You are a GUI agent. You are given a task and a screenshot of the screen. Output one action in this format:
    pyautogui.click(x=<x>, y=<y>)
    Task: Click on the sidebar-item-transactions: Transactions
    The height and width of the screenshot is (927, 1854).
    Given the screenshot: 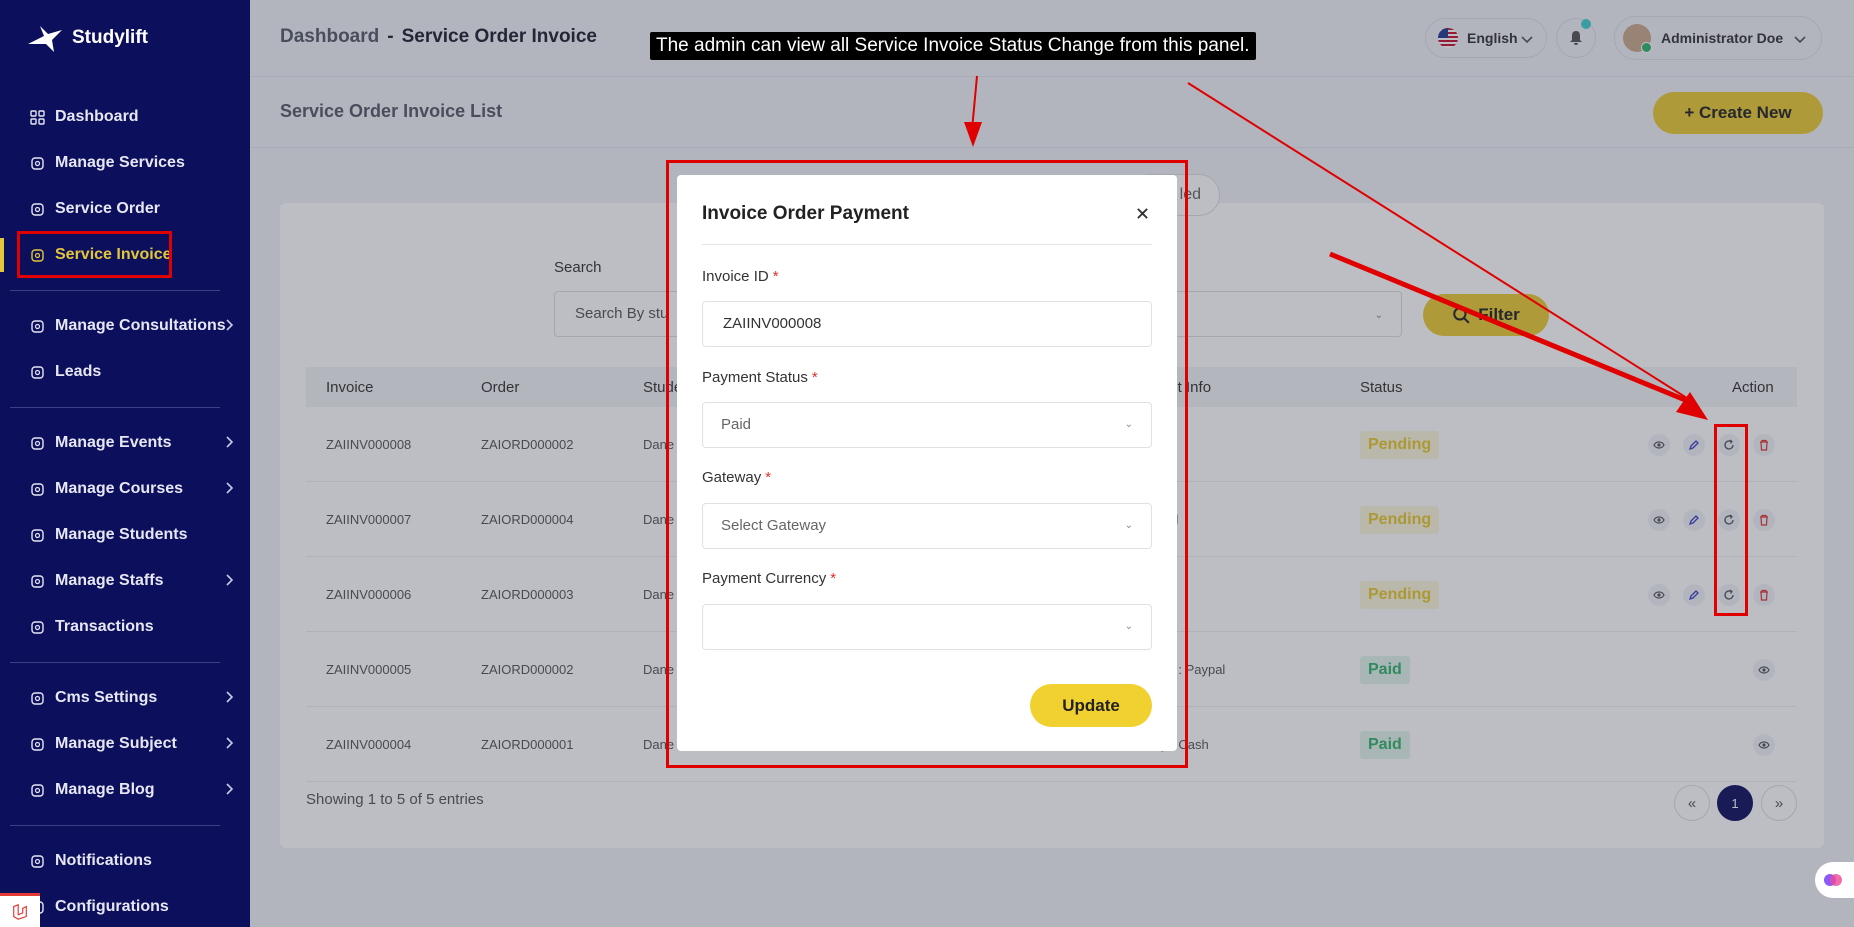 What is the action you would take?
    pyautogui.click(x=125, y=627)
    